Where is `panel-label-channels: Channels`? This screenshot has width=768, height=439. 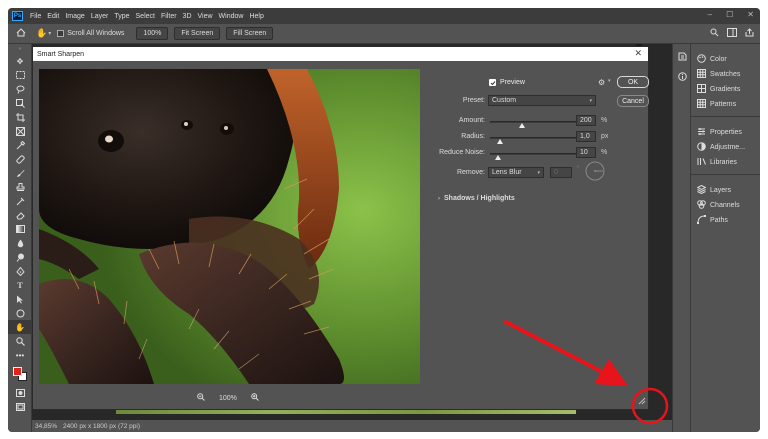 panel-label-channels: Channels is located at coordinates (725, 205).